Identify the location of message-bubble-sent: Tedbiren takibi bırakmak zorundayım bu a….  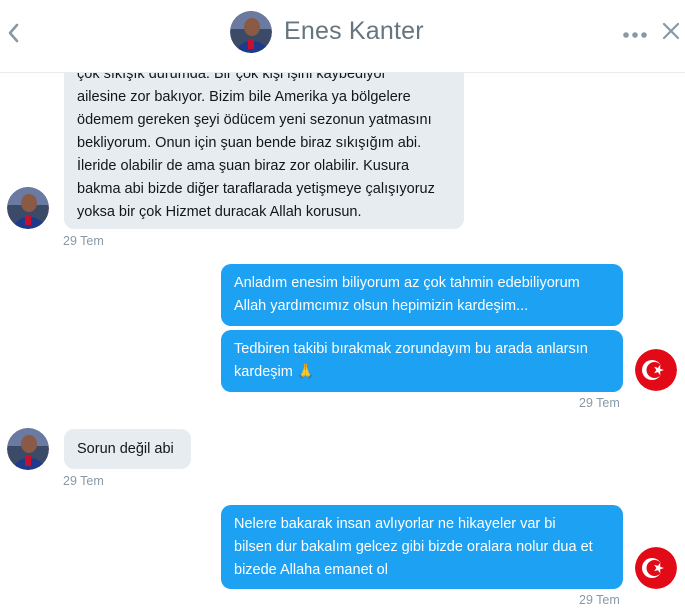
(422, 361).